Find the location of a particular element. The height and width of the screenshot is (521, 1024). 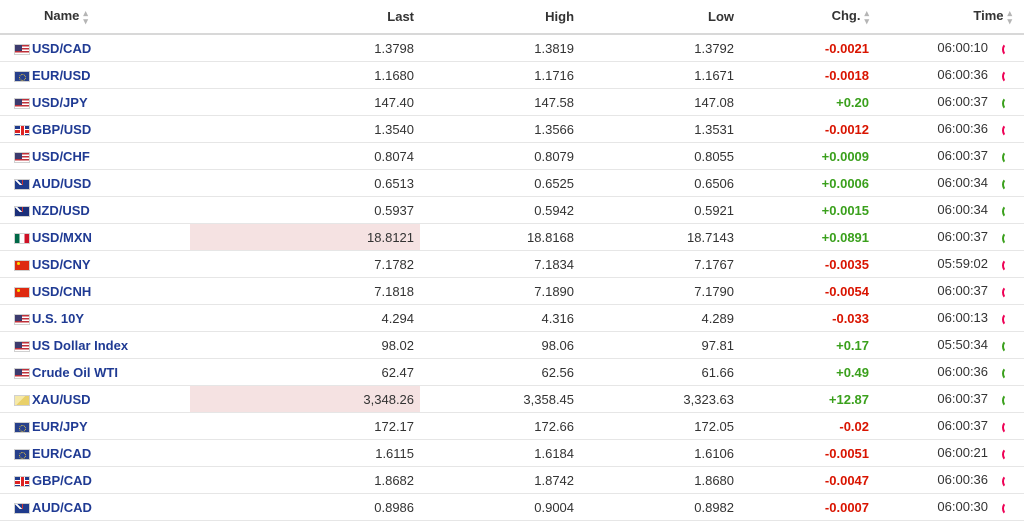

column-header-last: Last is located at coordinates (305, 17).